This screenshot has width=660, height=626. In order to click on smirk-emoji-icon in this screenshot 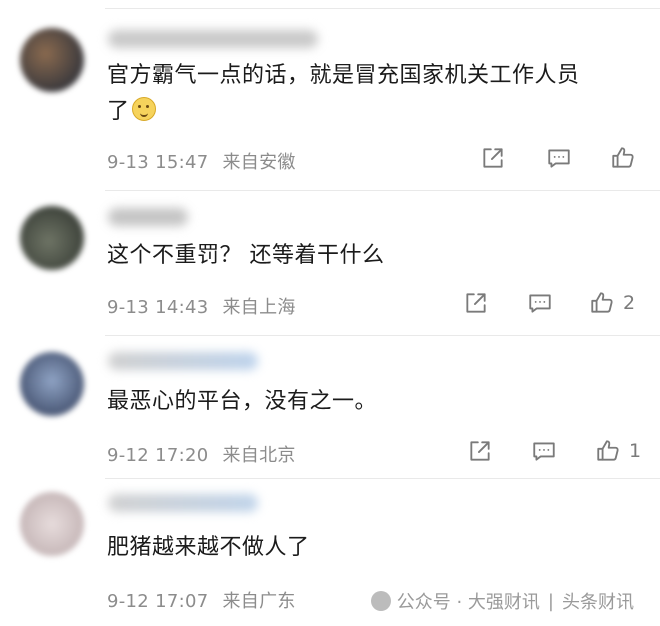, I will do `click(143, 109)`.